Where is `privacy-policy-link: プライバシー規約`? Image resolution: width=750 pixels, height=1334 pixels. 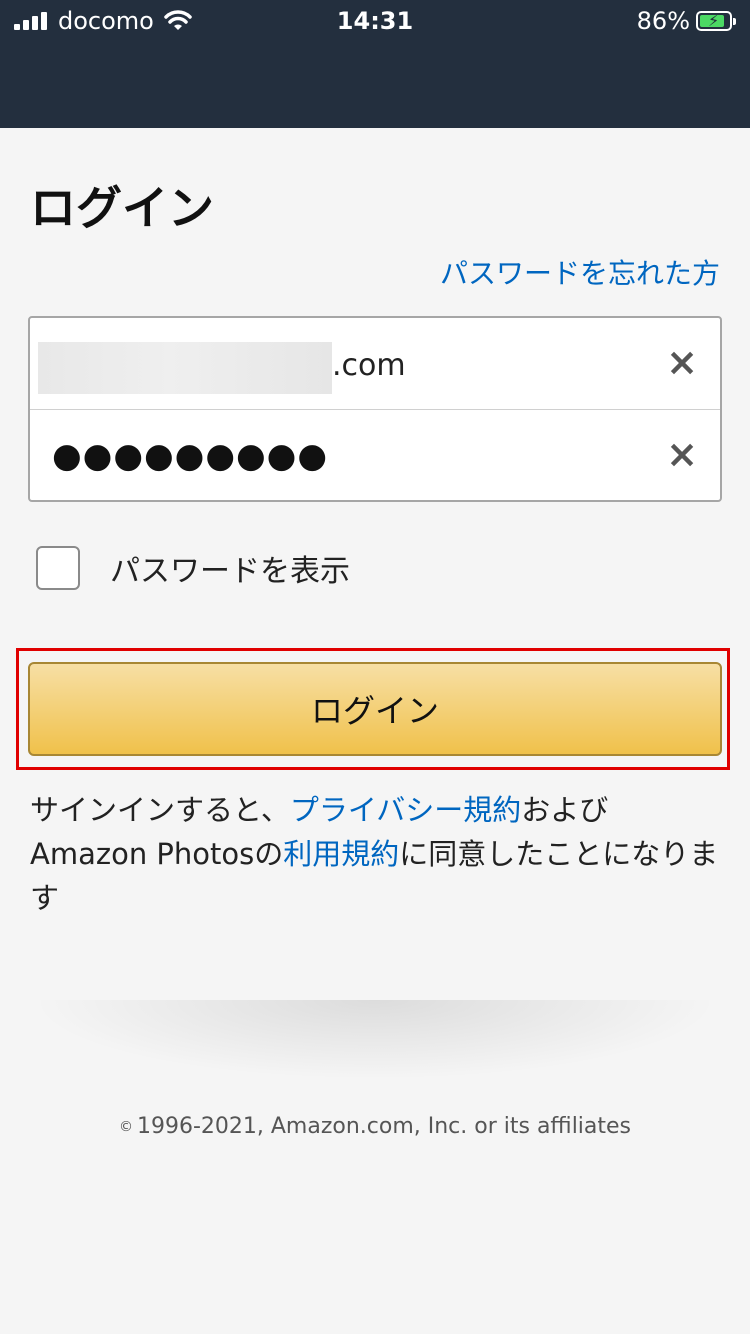 privacy-policy-link: プライバシー規約 is located at coordinates (405, 810).